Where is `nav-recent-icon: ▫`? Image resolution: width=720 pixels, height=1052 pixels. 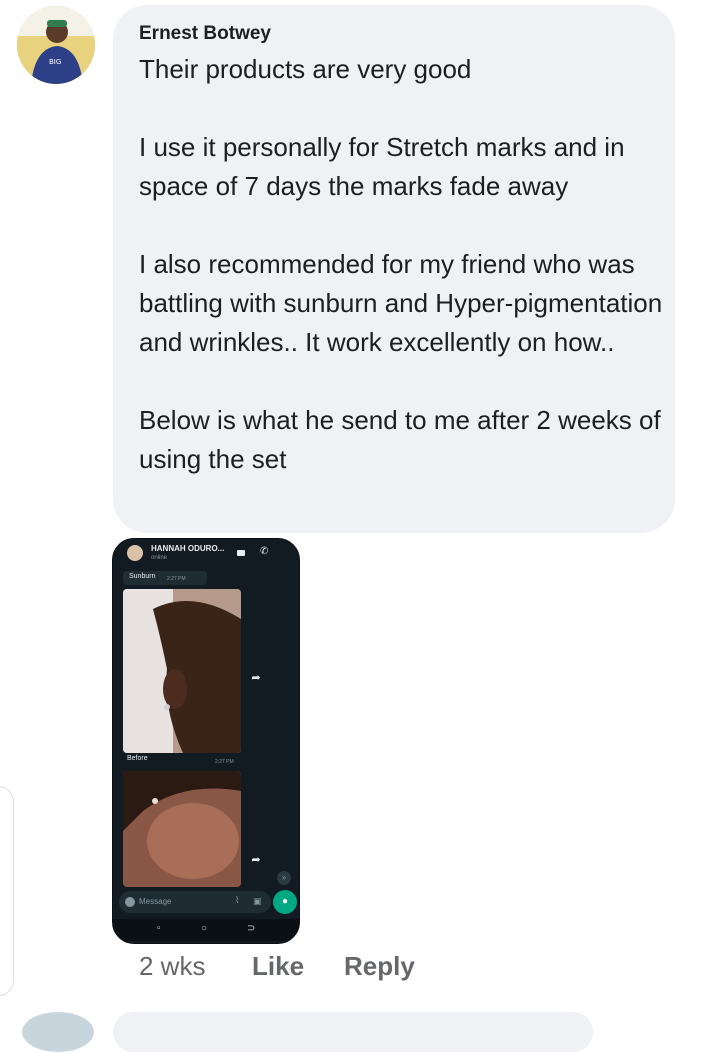 nav-recent-icon: ▫ is located at coordinates (159, 928).